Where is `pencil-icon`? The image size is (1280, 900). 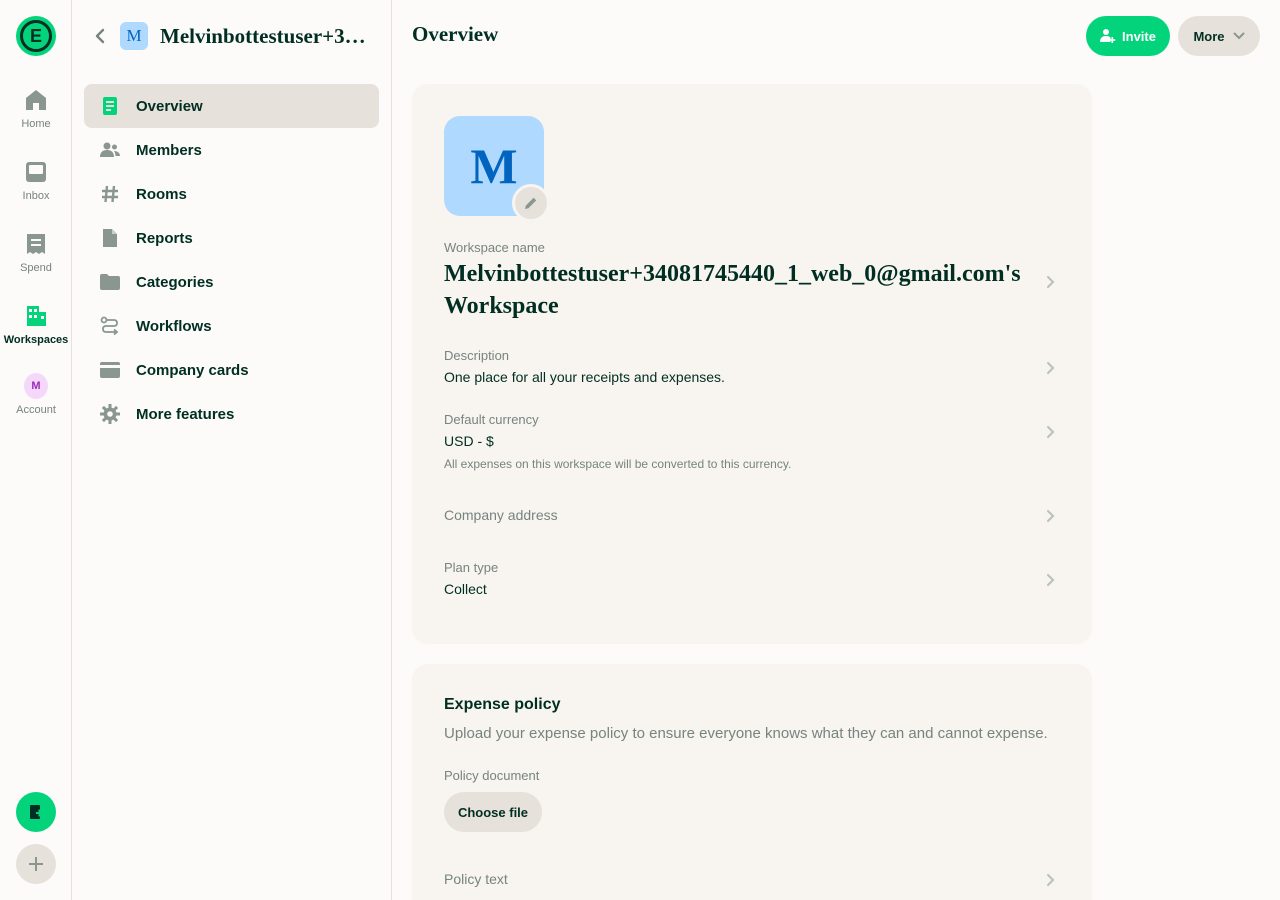
pencil-icon is located at coordinates (531, 203).